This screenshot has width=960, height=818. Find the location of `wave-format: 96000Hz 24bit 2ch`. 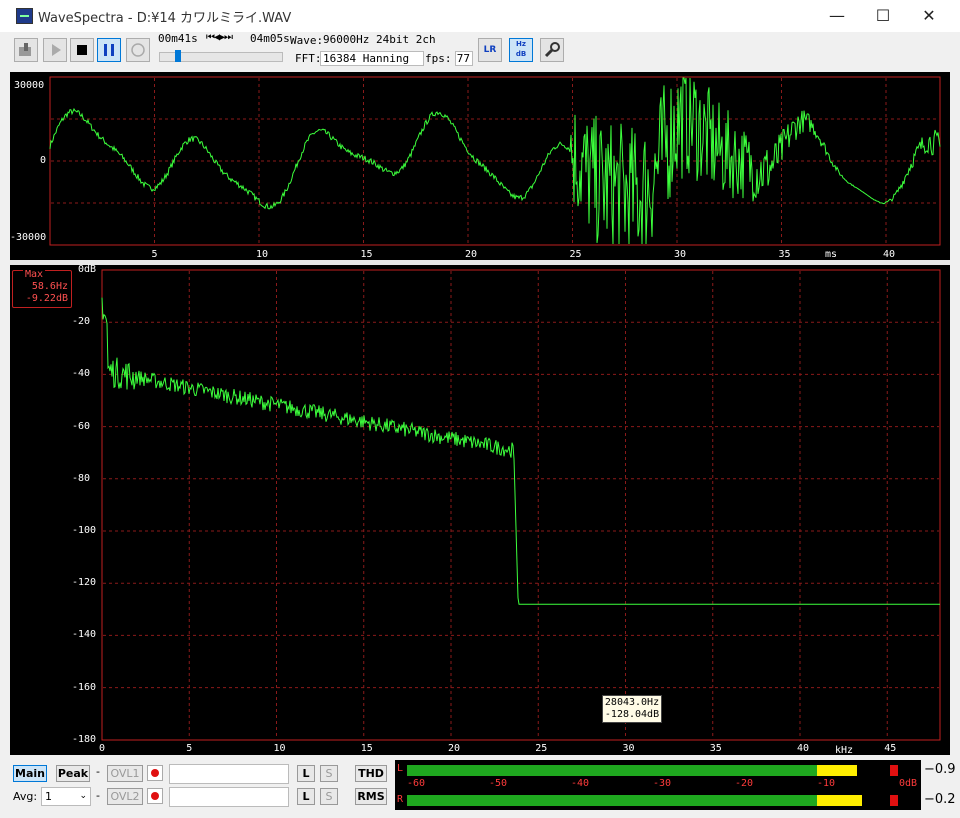

wave-format: 96000Hz 24bit 2ch is located at coordinates (379, 39).